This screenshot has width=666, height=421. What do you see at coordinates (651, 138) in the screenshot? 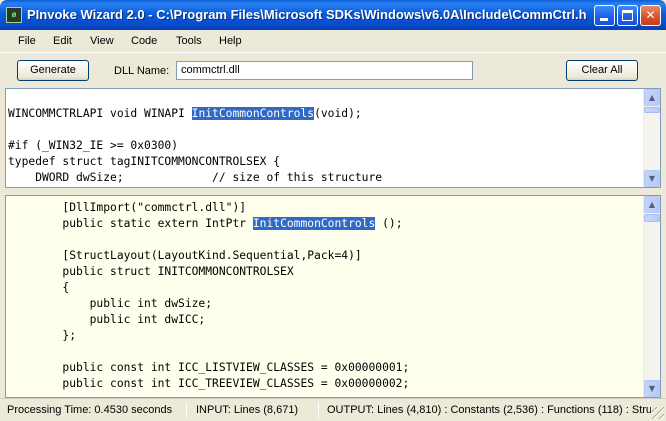
I see `input-scrollbar: ▲ ▼` at bounding box center [651, 138].